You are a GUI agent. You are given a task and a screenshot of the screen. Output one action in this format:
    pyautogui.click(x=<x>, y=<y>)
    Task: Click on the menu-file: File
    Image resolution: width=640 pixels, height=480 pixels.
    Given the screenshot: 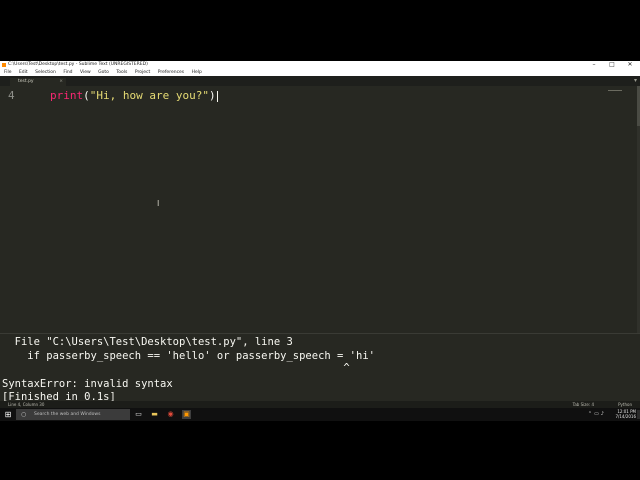 What is the action you would take?
    pyautogui.click(x=8, y=72)
    